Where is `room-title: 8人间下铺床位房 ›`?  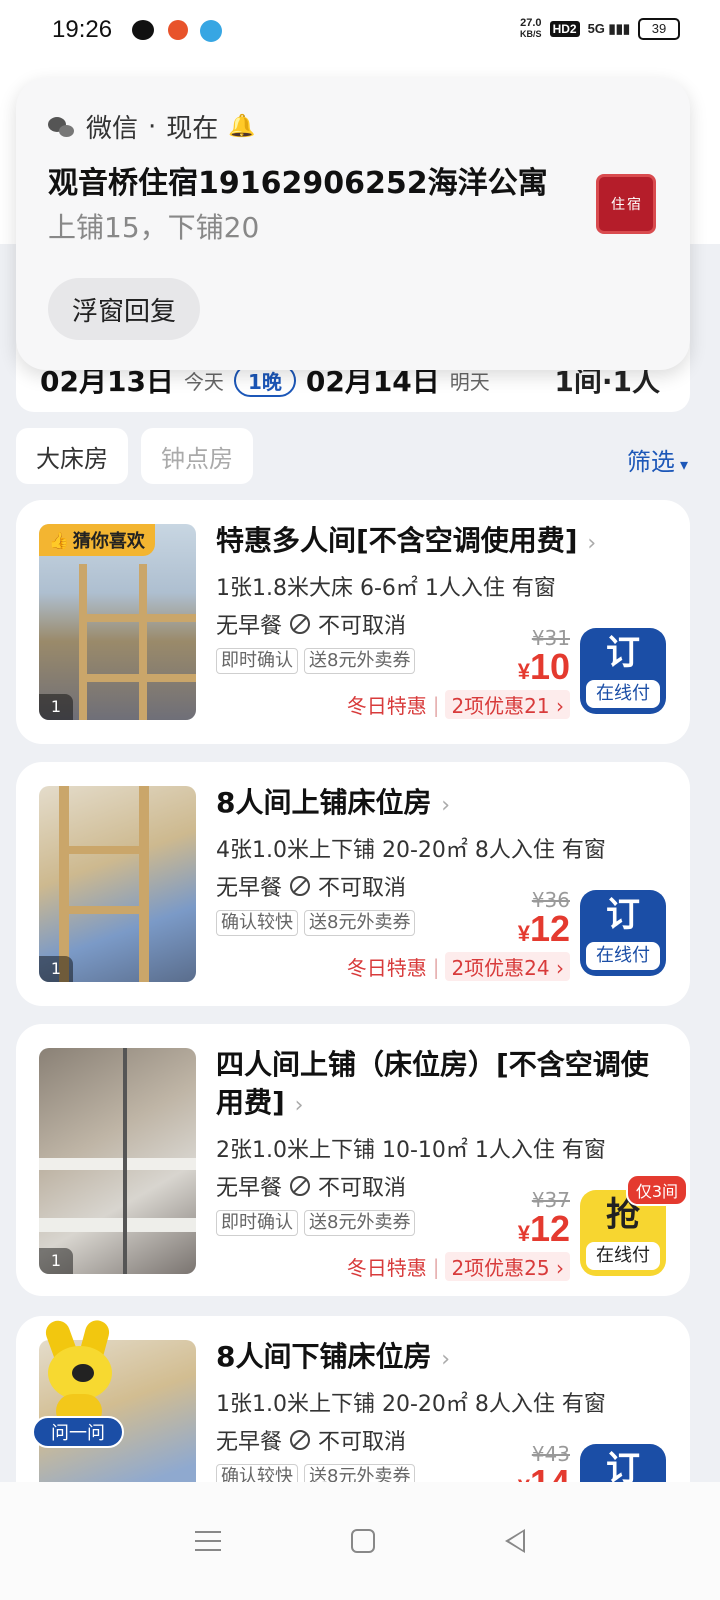 room-title: 8人间下铺床位房 › is located at coordinates (443, 1358).